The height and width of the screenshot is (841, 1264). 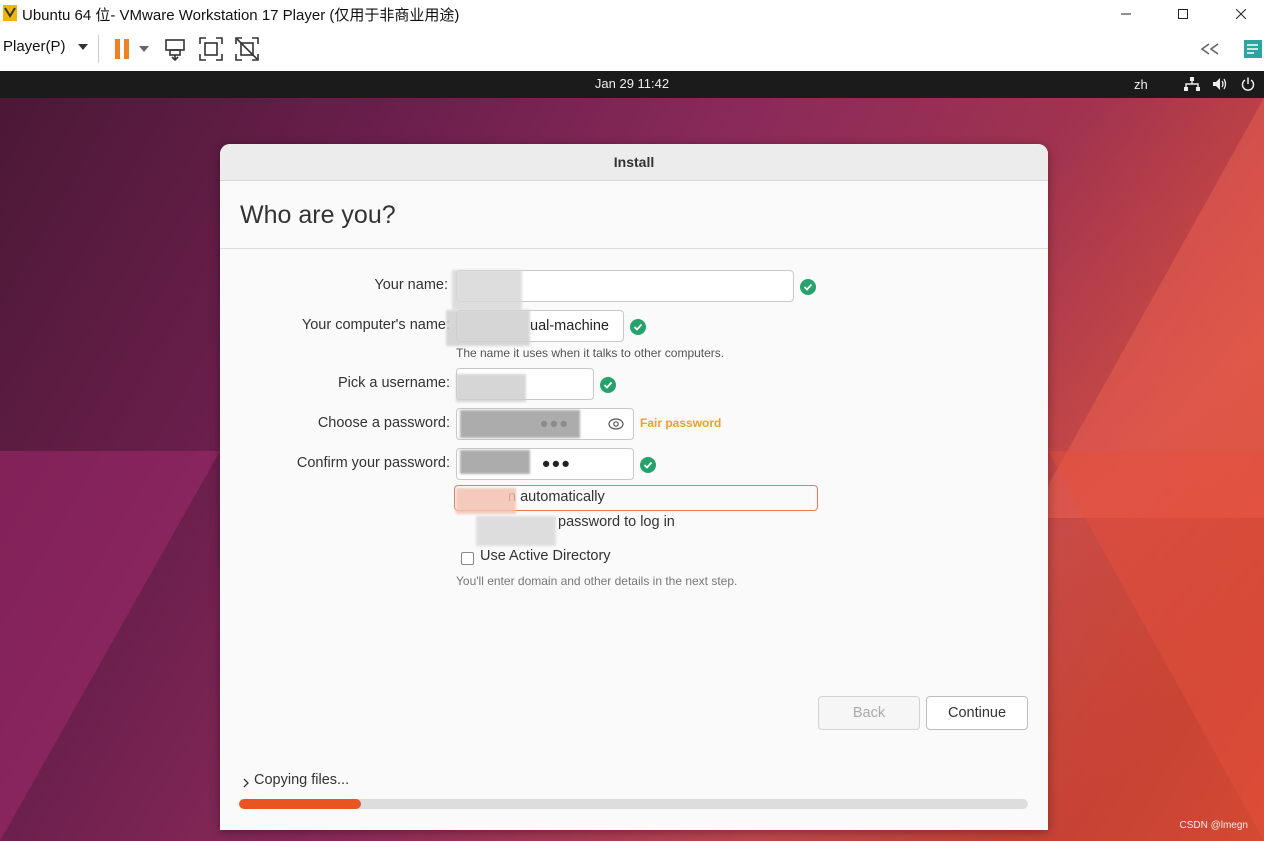 What do you see at coordinates (318, 215) in the screenshot?
I see `page-title: Who are you?` at bounding box center [318, 215].